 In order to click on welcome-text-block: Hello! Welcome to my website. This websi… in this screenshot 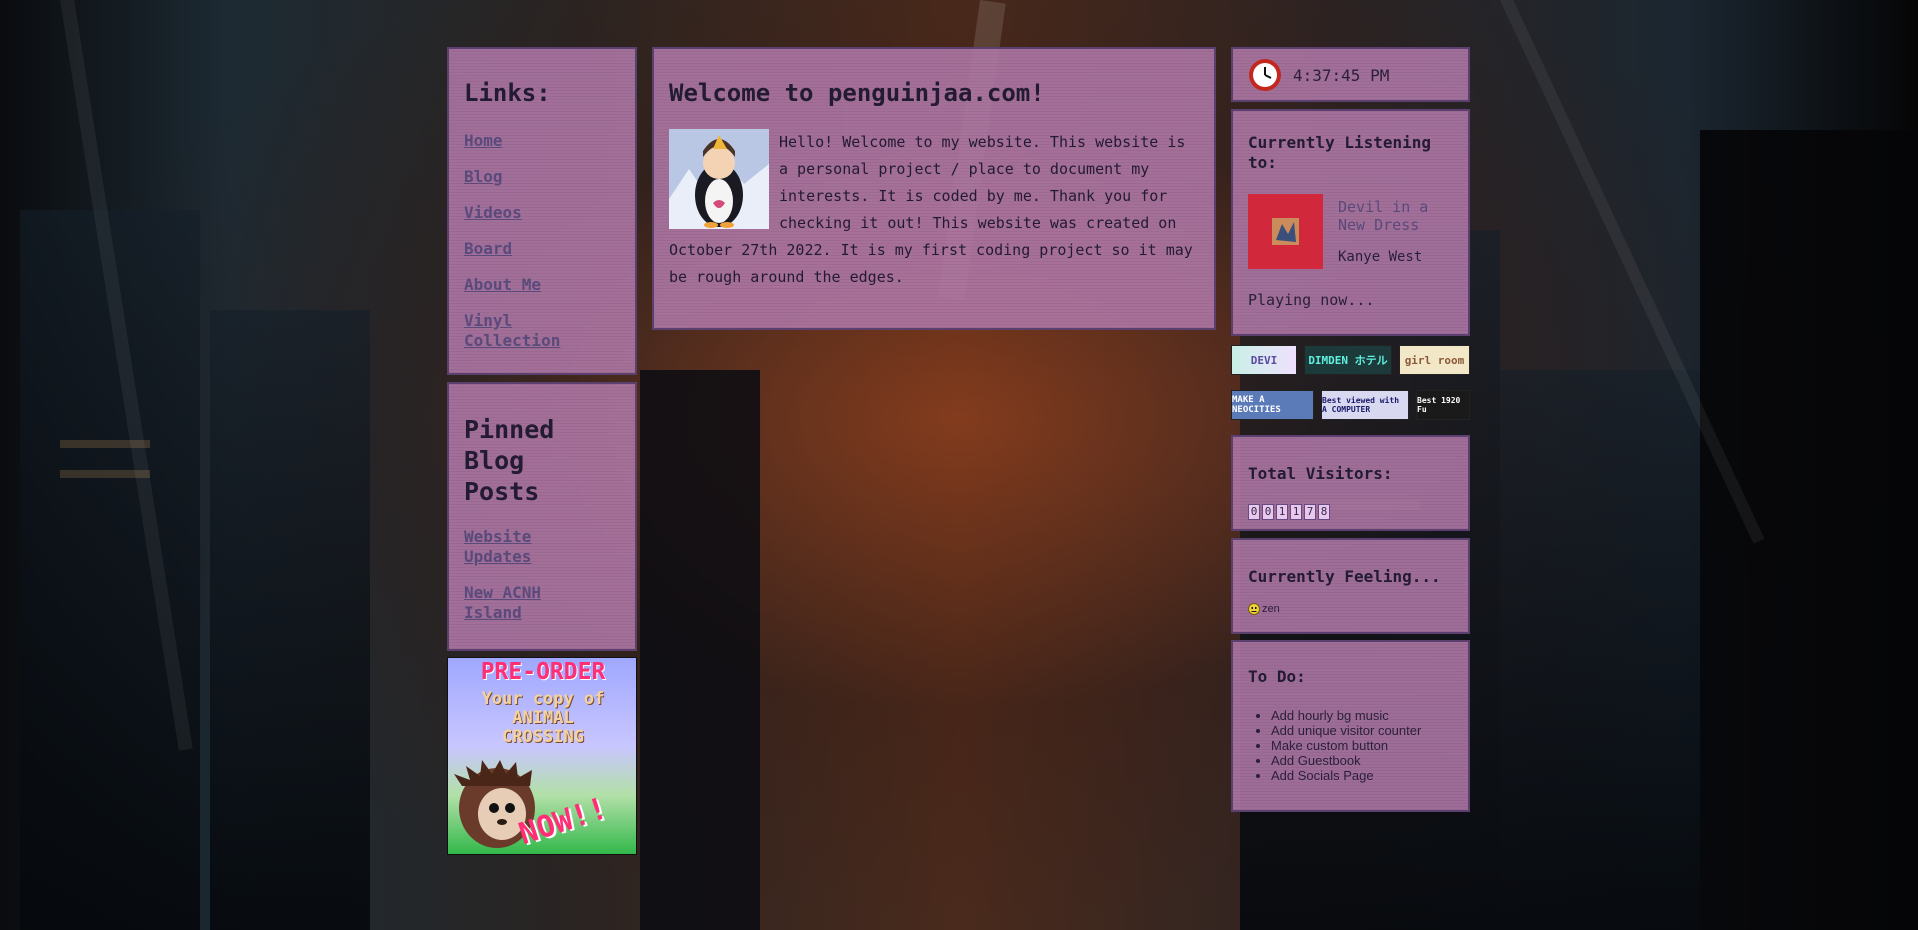, I will do `click(934, 210)`.